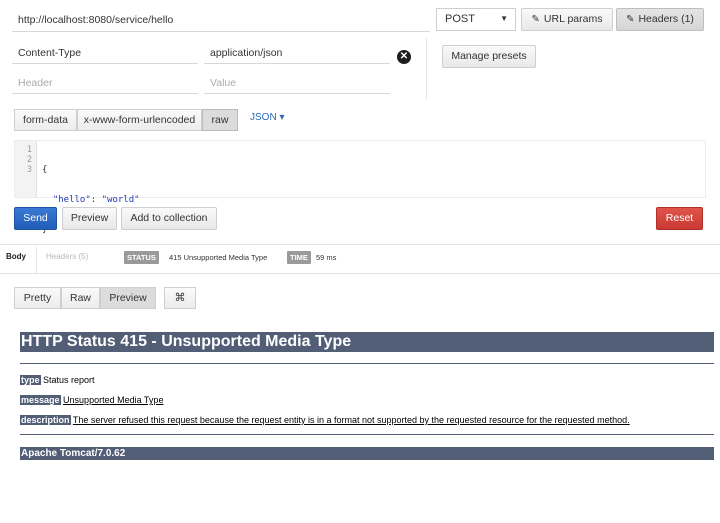 This screenshot has width=720, height=523. Describe the element at coordinates (460, 19) in the screenshot. I see `method-value: POST` at that location.